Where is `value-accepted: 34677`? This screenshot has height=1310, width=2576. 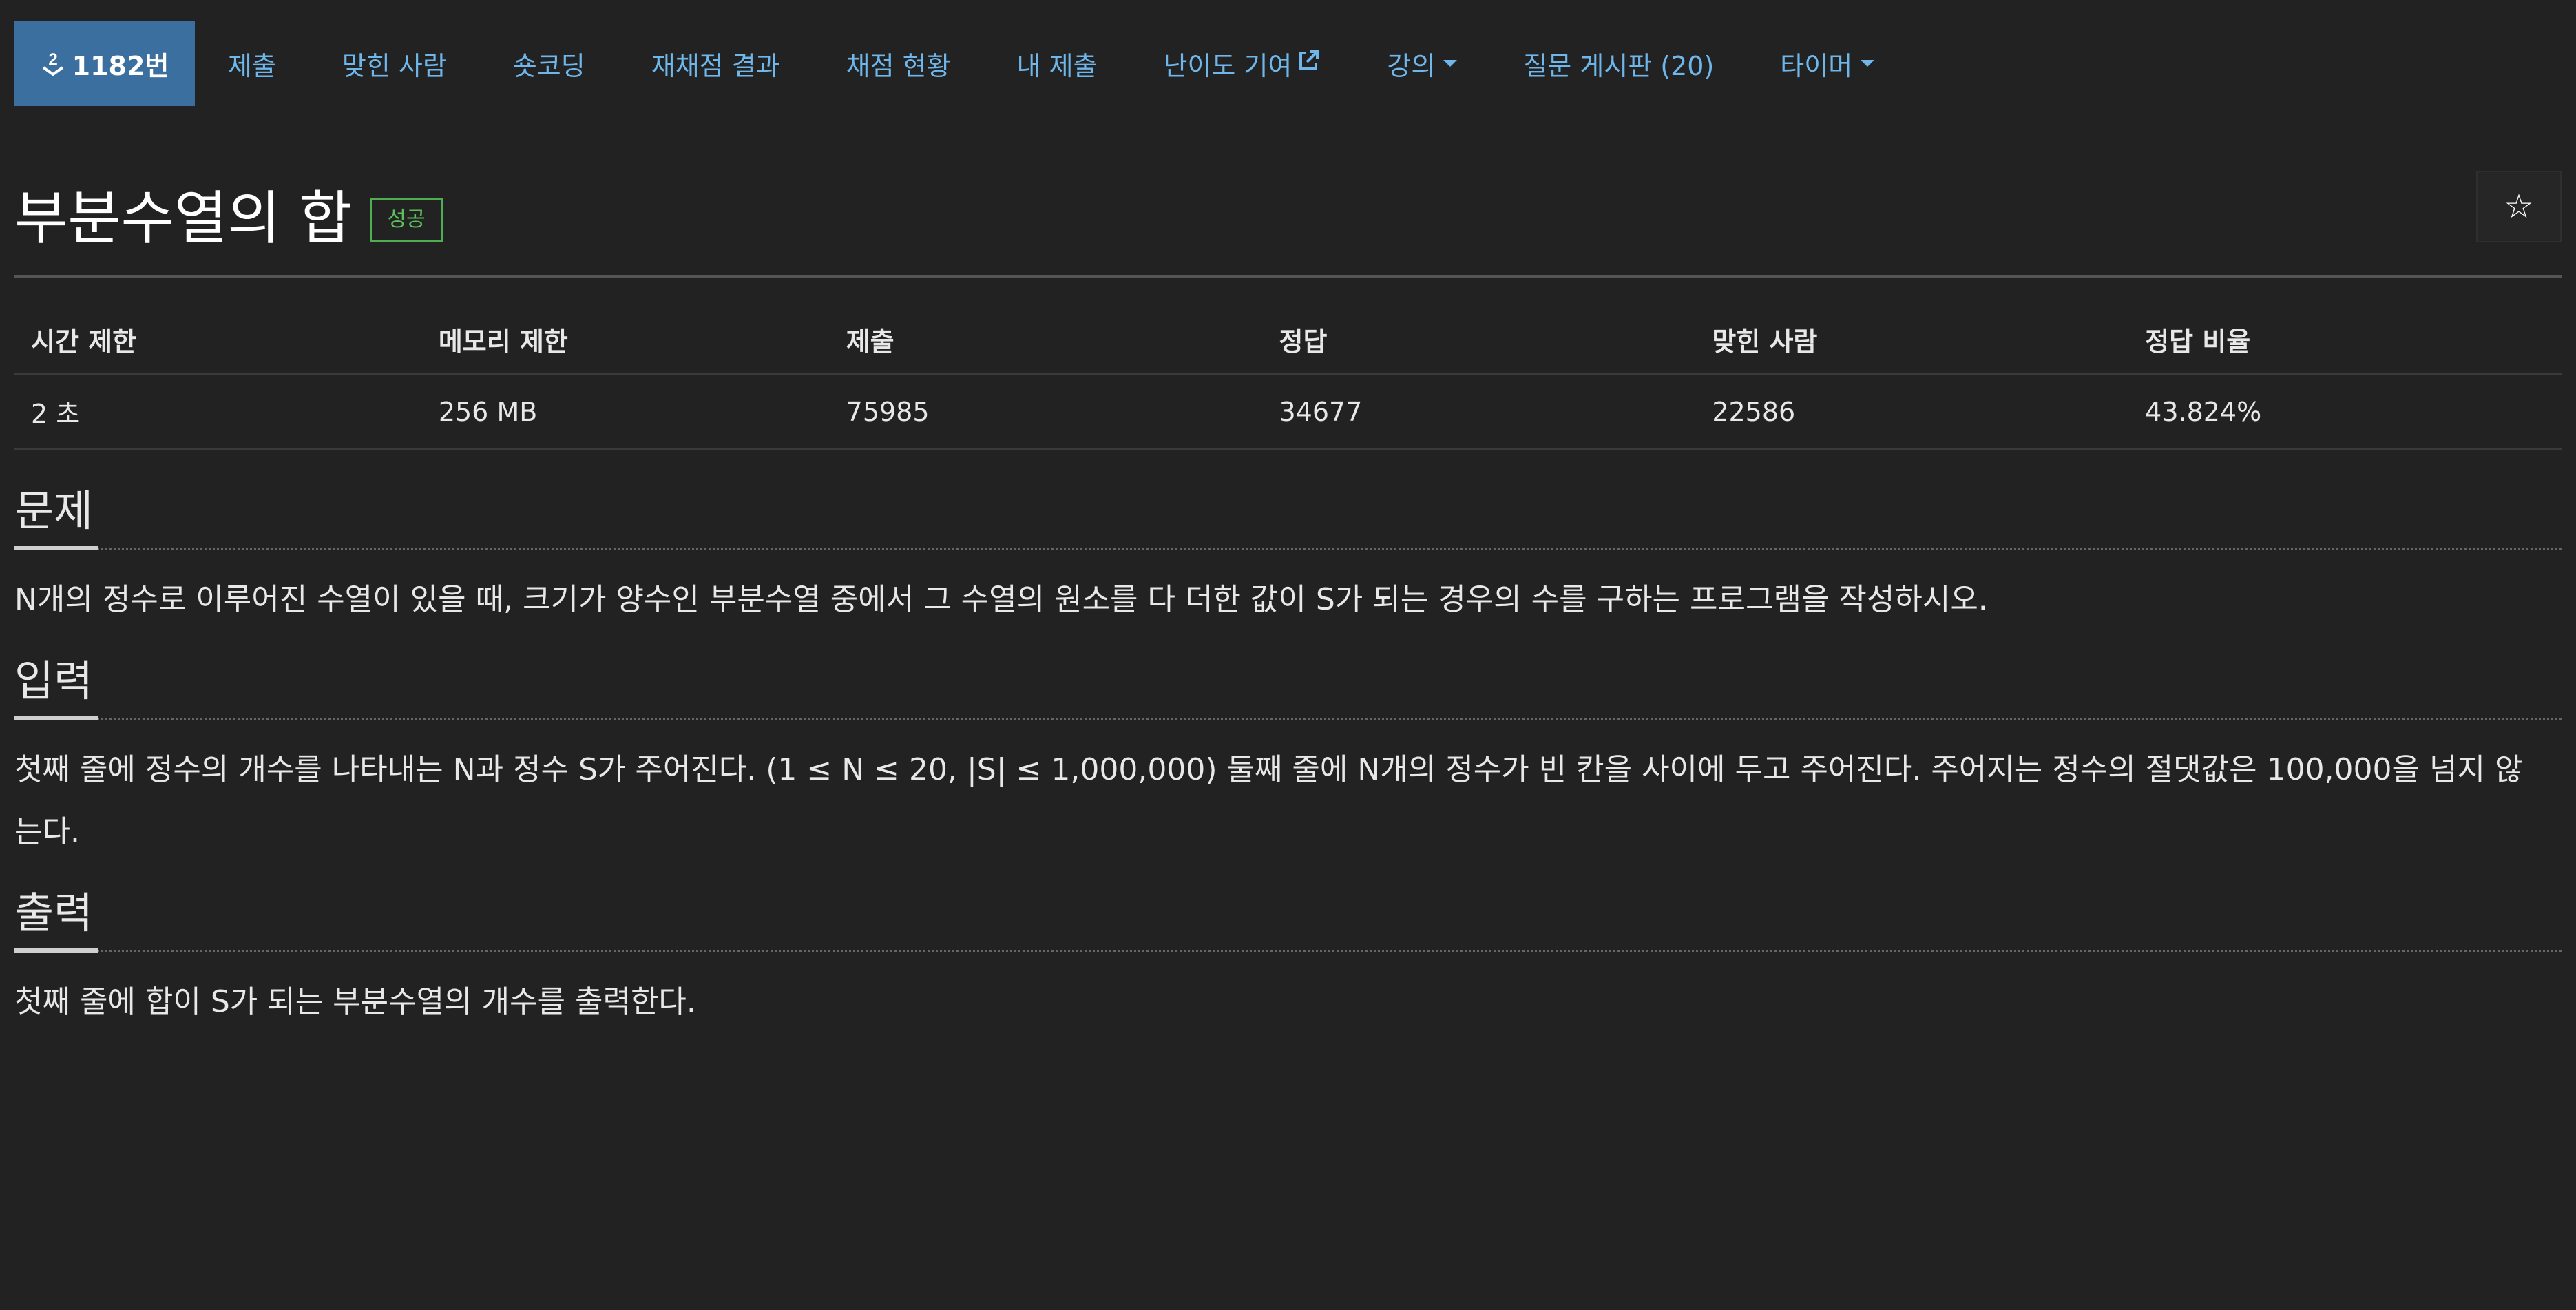
value-accepted: 34677 is located at coordinates (1479, 412).